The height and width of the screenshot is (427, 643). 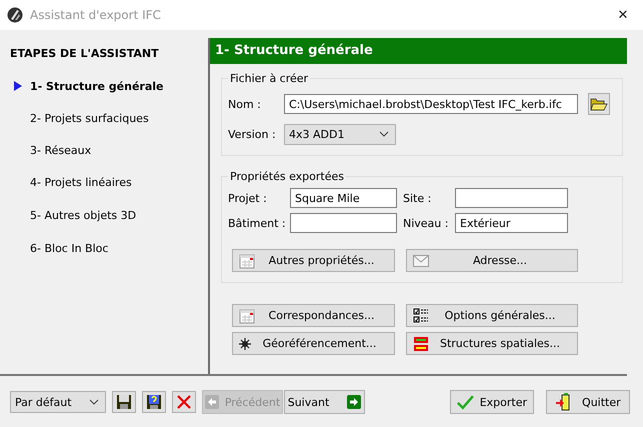 What do you see at coordinates (124, 402) in the screenshot?
I see `save-button` at bounding box center [124, 402].